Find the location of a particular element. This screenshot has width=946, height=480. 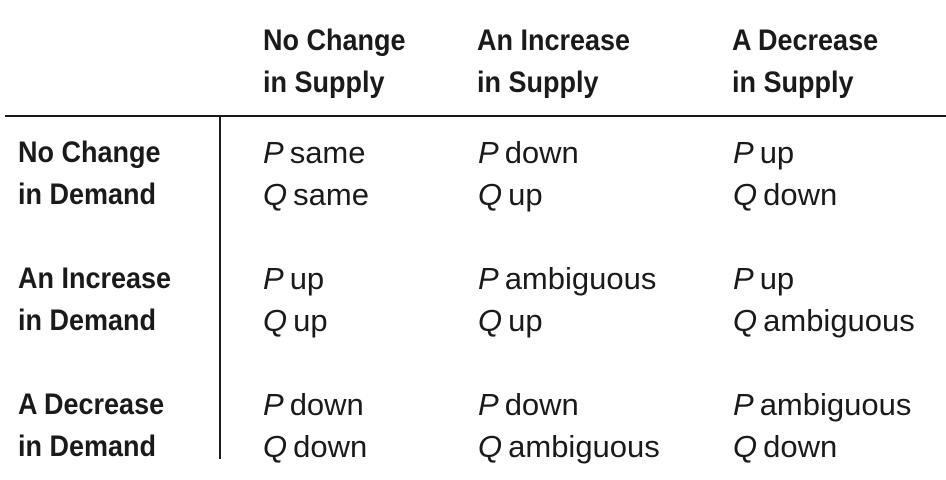

table-cell: Pup Qup is located at coordinates (295, 300).